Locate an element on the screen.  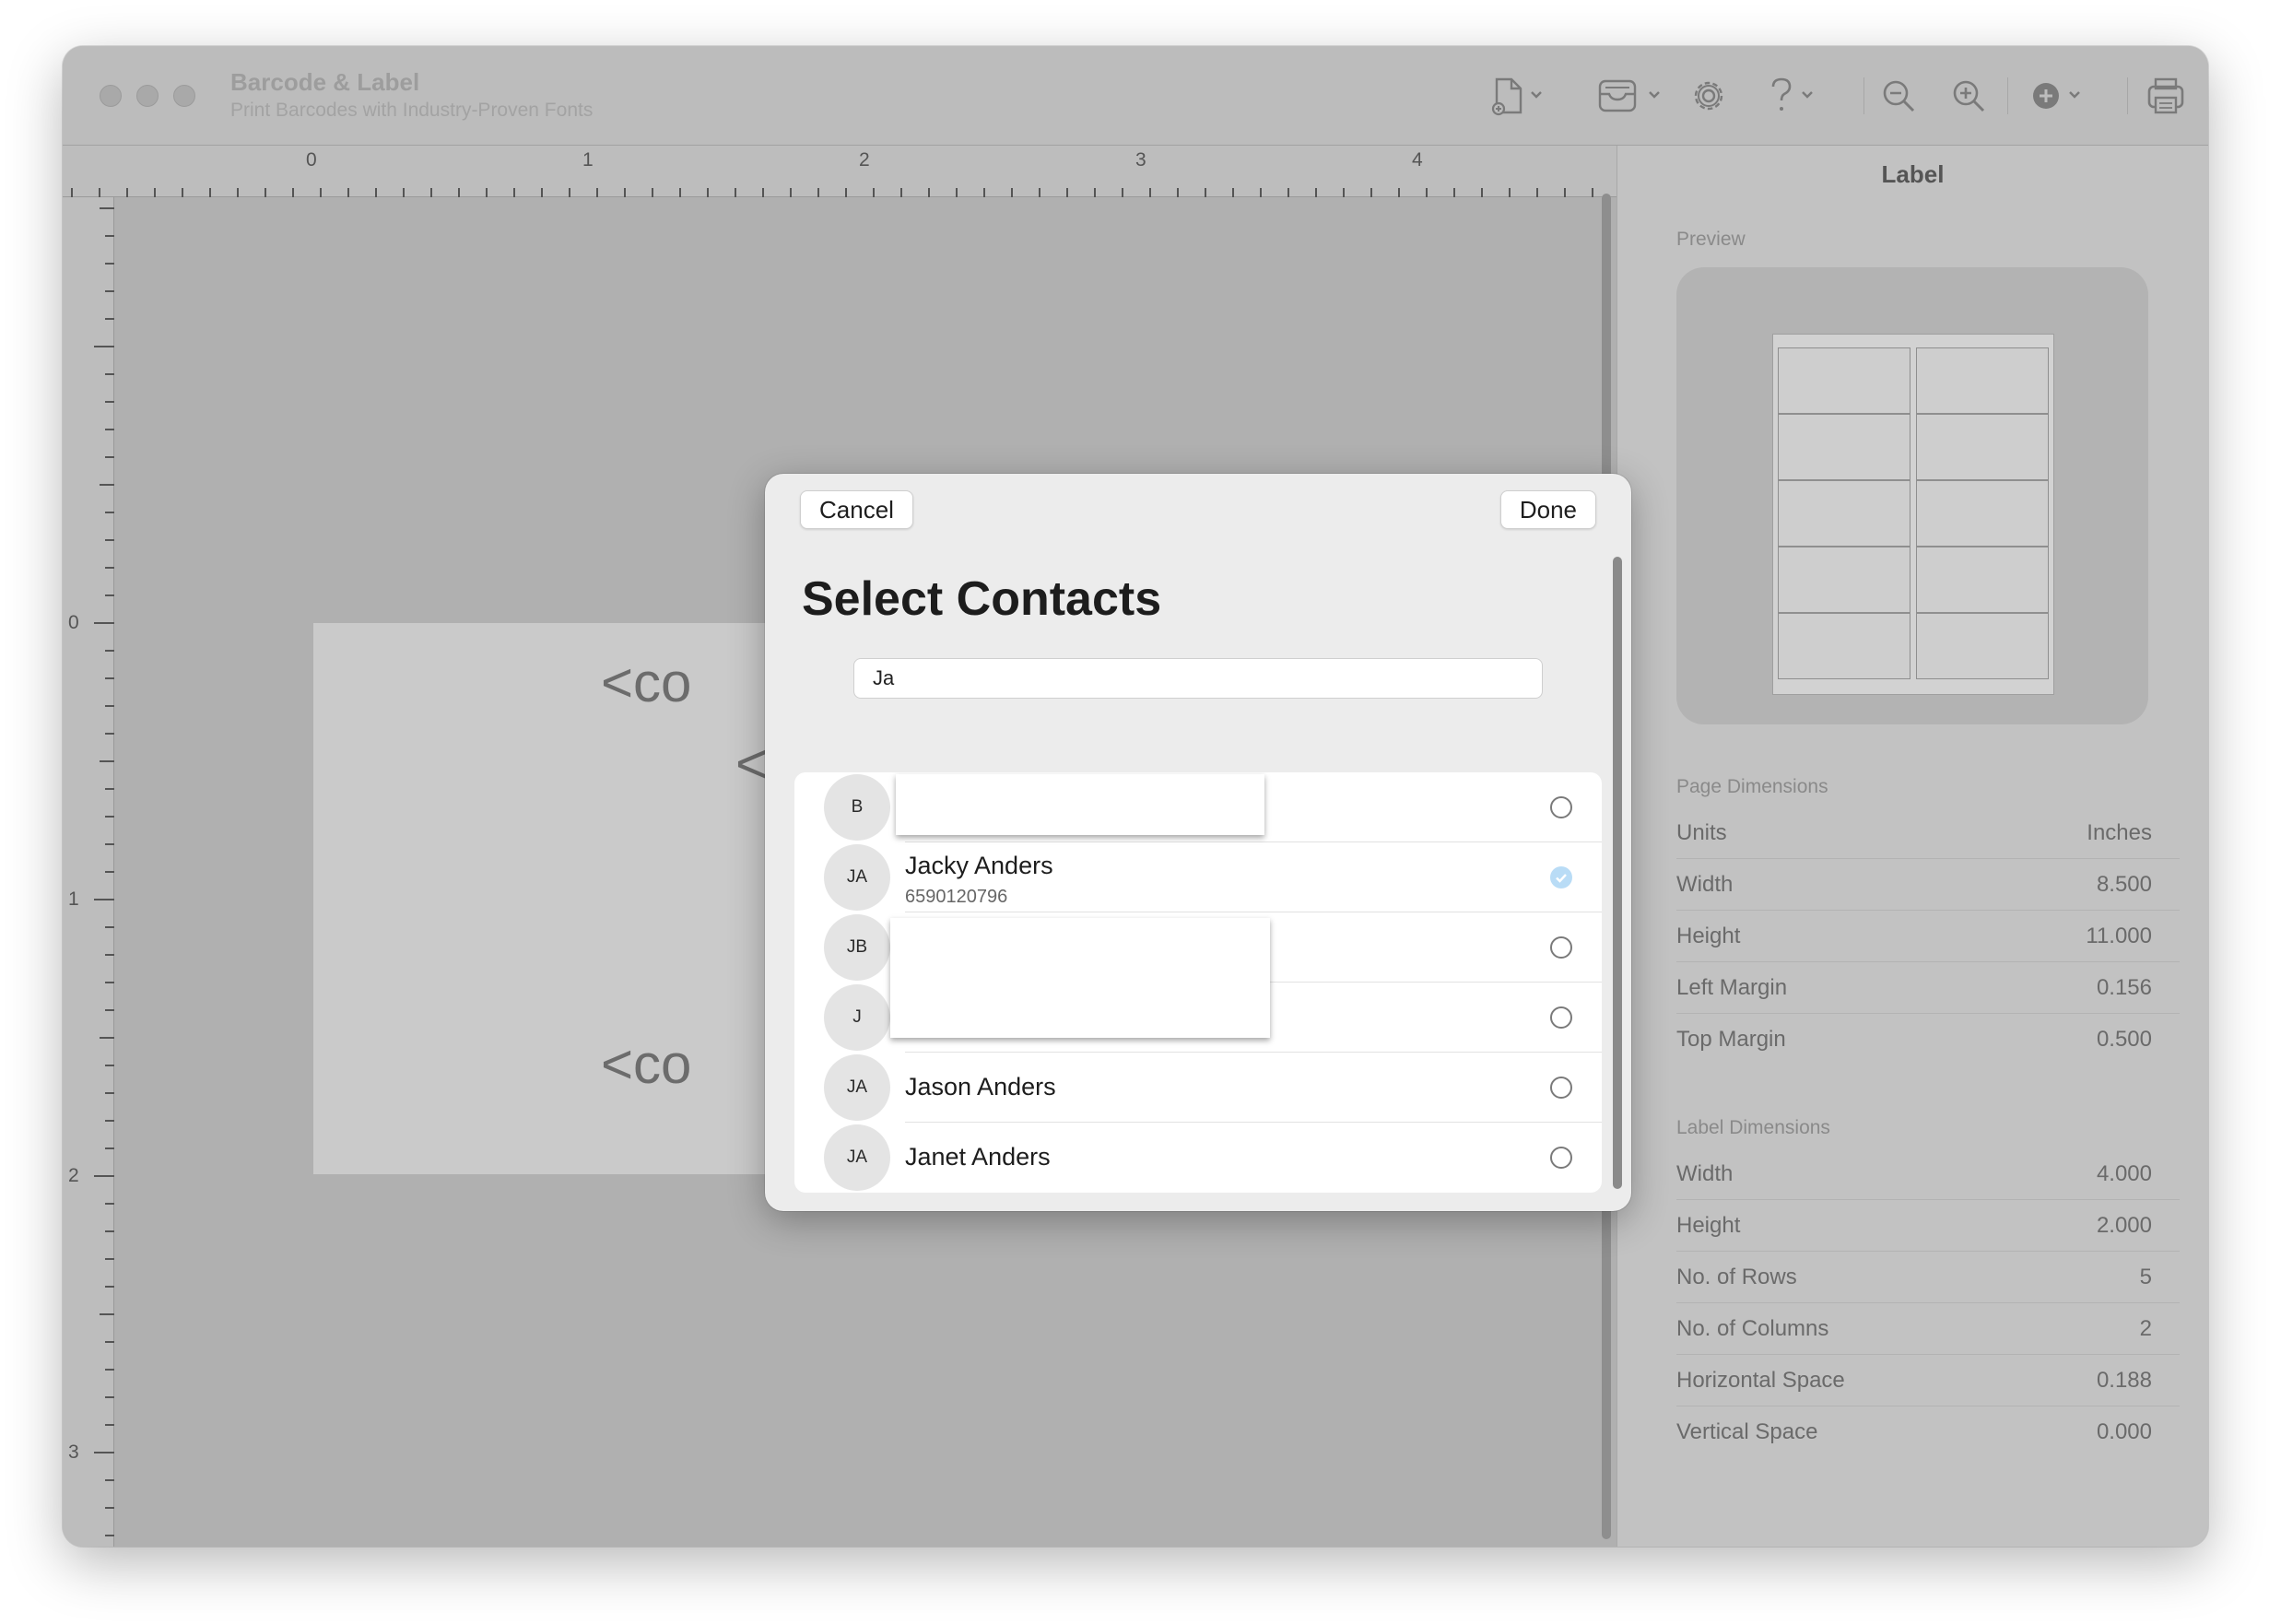
new-document-menu-button is located at coordinates (1516, 96).